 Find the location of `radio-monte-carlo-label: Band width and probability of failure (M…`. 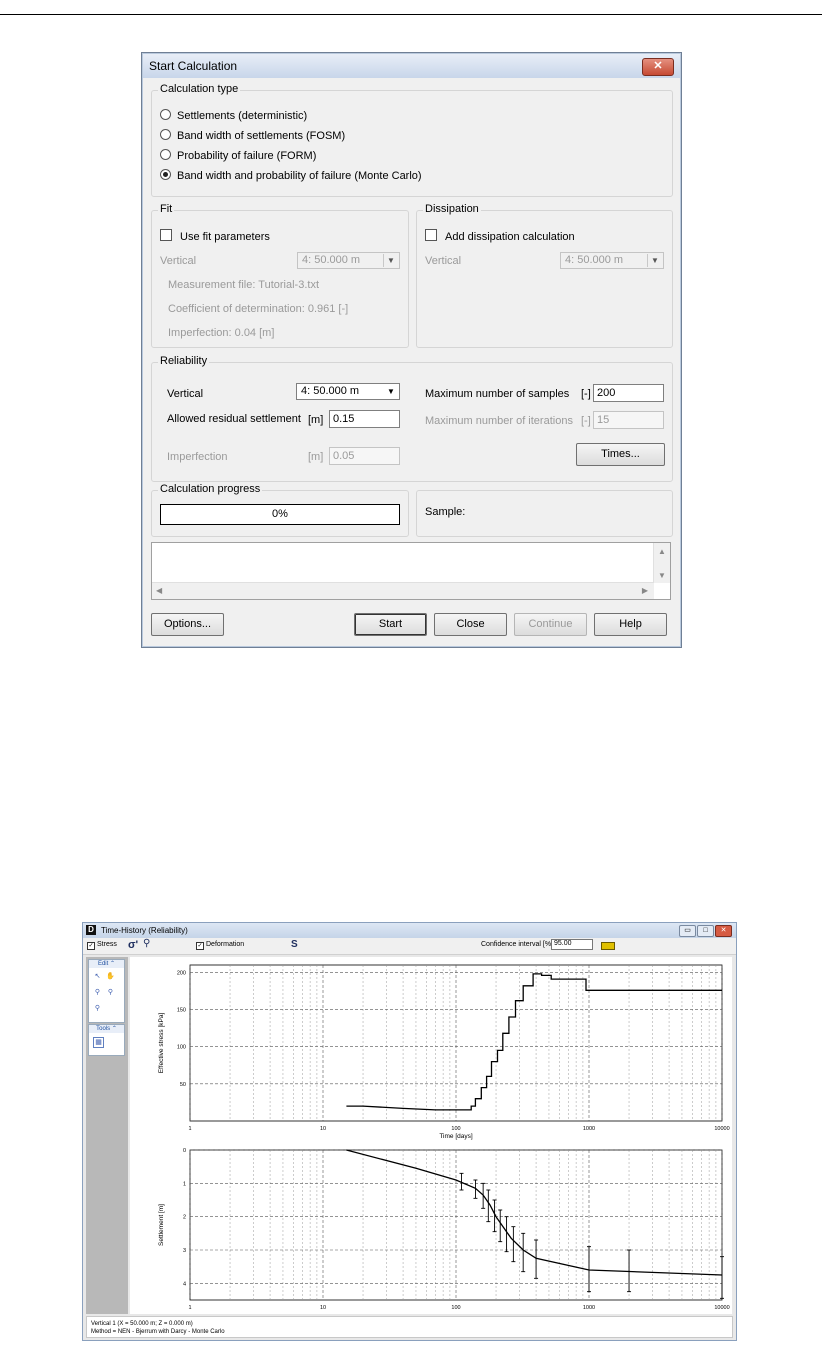

radio-monte-carlo-label: Band width and probability of failure (M… is located at coordinates (299, 176).